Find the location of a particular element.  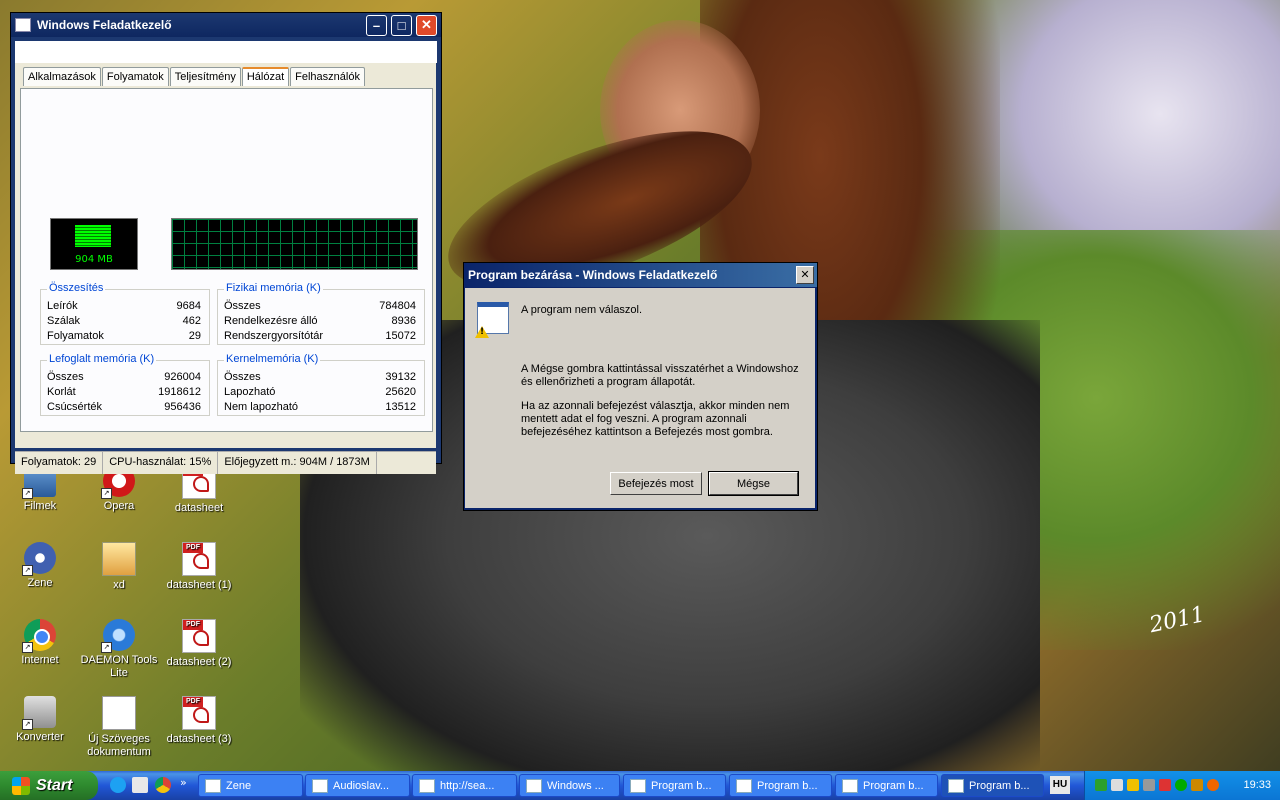

dialog-close-button: ✕ is located at coordinates (805, 275).